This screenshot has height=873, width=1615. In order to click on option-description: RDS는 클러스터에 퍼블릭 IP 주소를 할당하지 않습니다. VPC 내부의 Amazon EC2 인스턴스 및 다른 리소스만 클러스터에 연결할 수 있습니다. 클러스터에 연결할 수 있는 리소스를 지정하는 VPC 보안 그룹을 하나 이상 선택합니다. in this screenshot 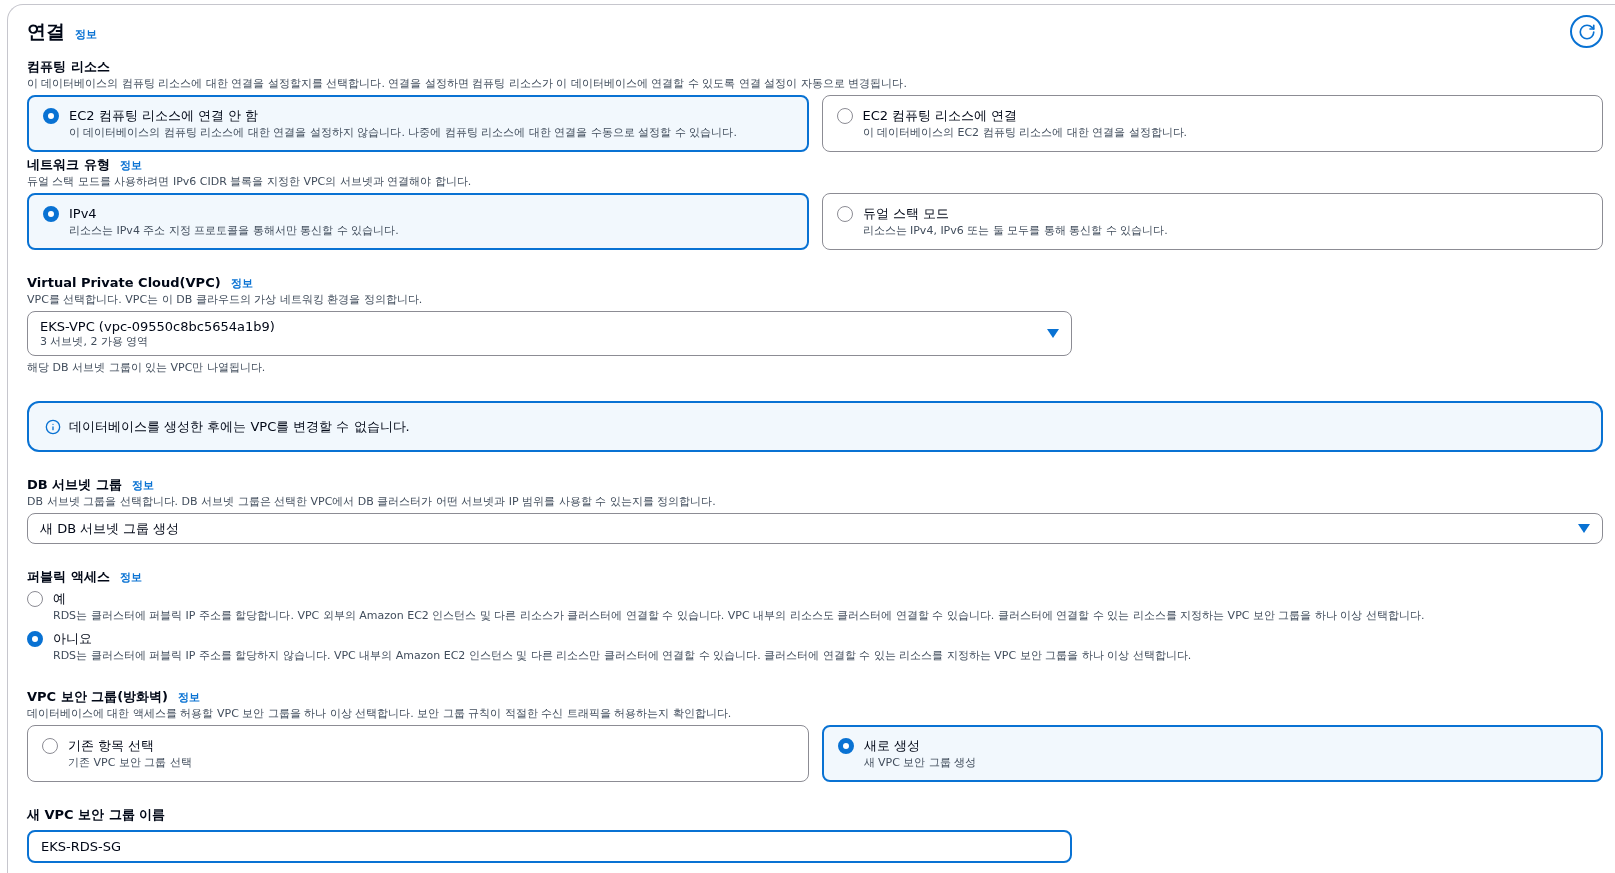, I will do `click(622, 656)`.